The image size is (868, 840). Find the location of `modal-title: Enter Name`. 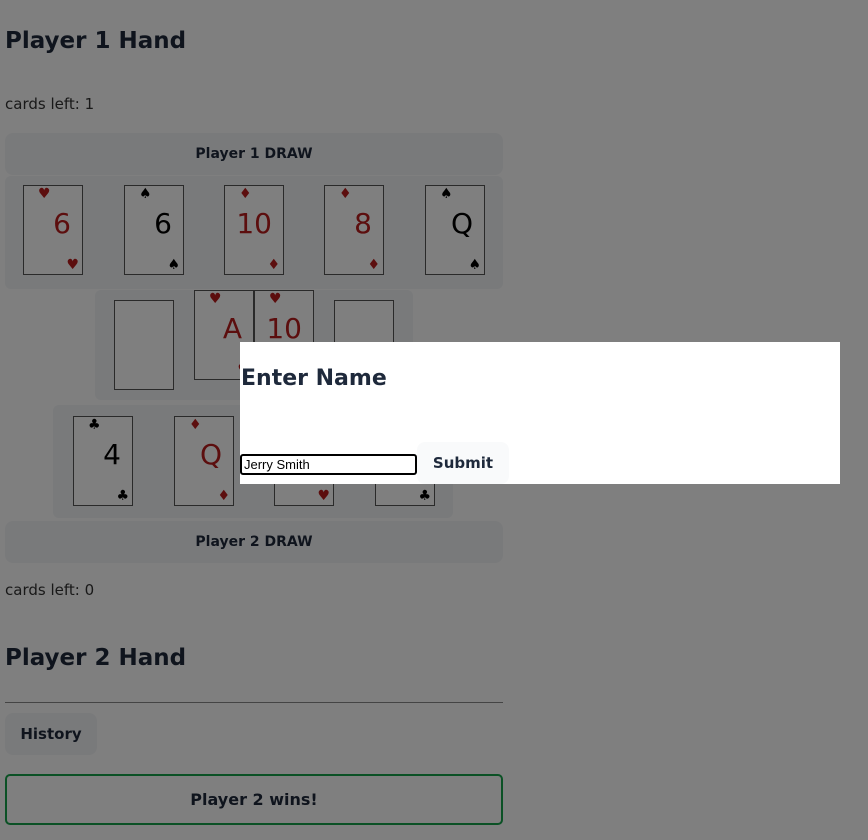

modal-title: Enter Name is located at coordinates (314, 378).